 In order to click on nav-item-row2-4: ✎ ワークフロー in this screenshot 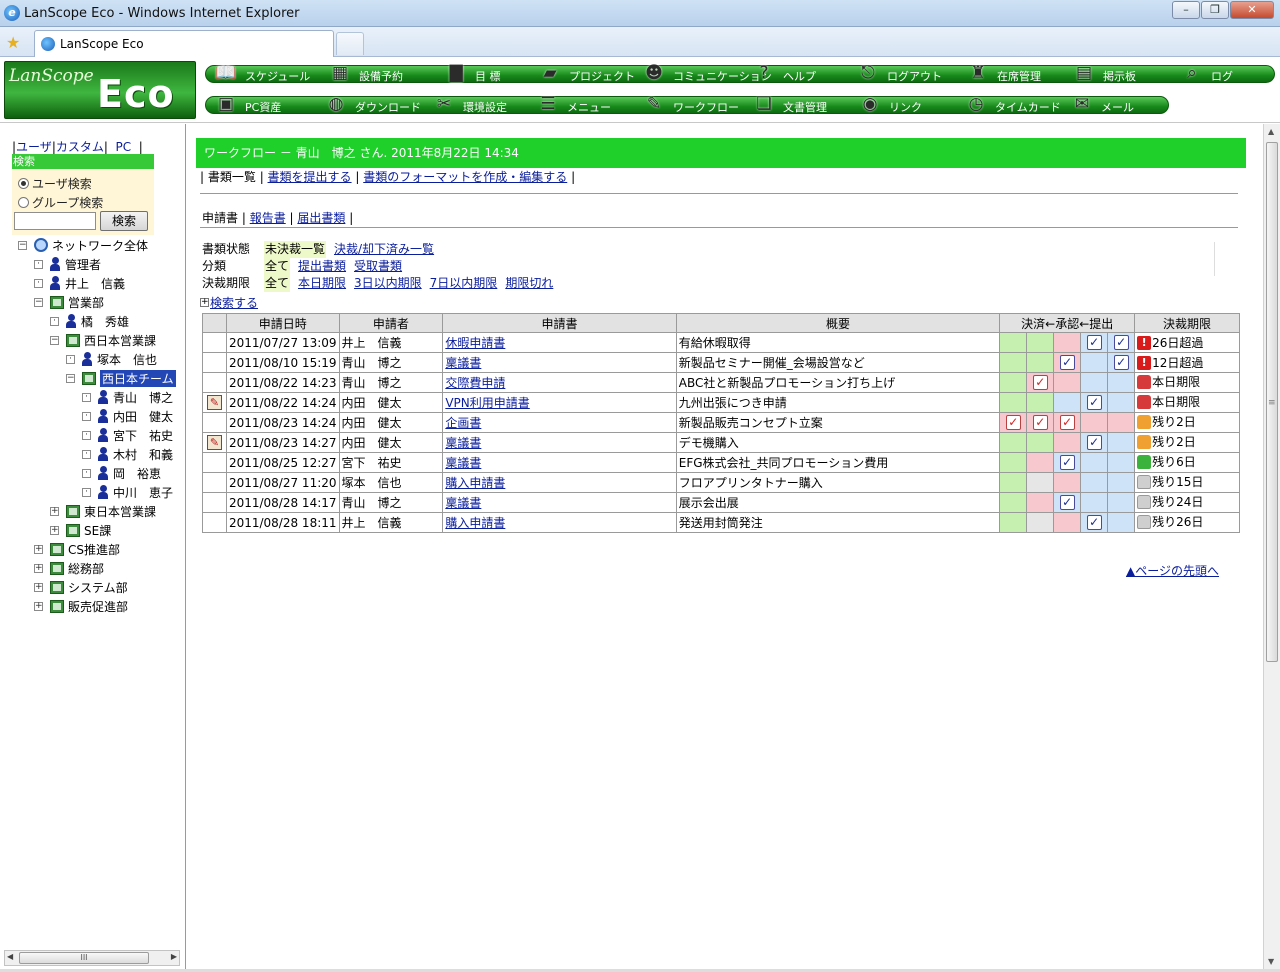, I will do `click(690, 104)`.